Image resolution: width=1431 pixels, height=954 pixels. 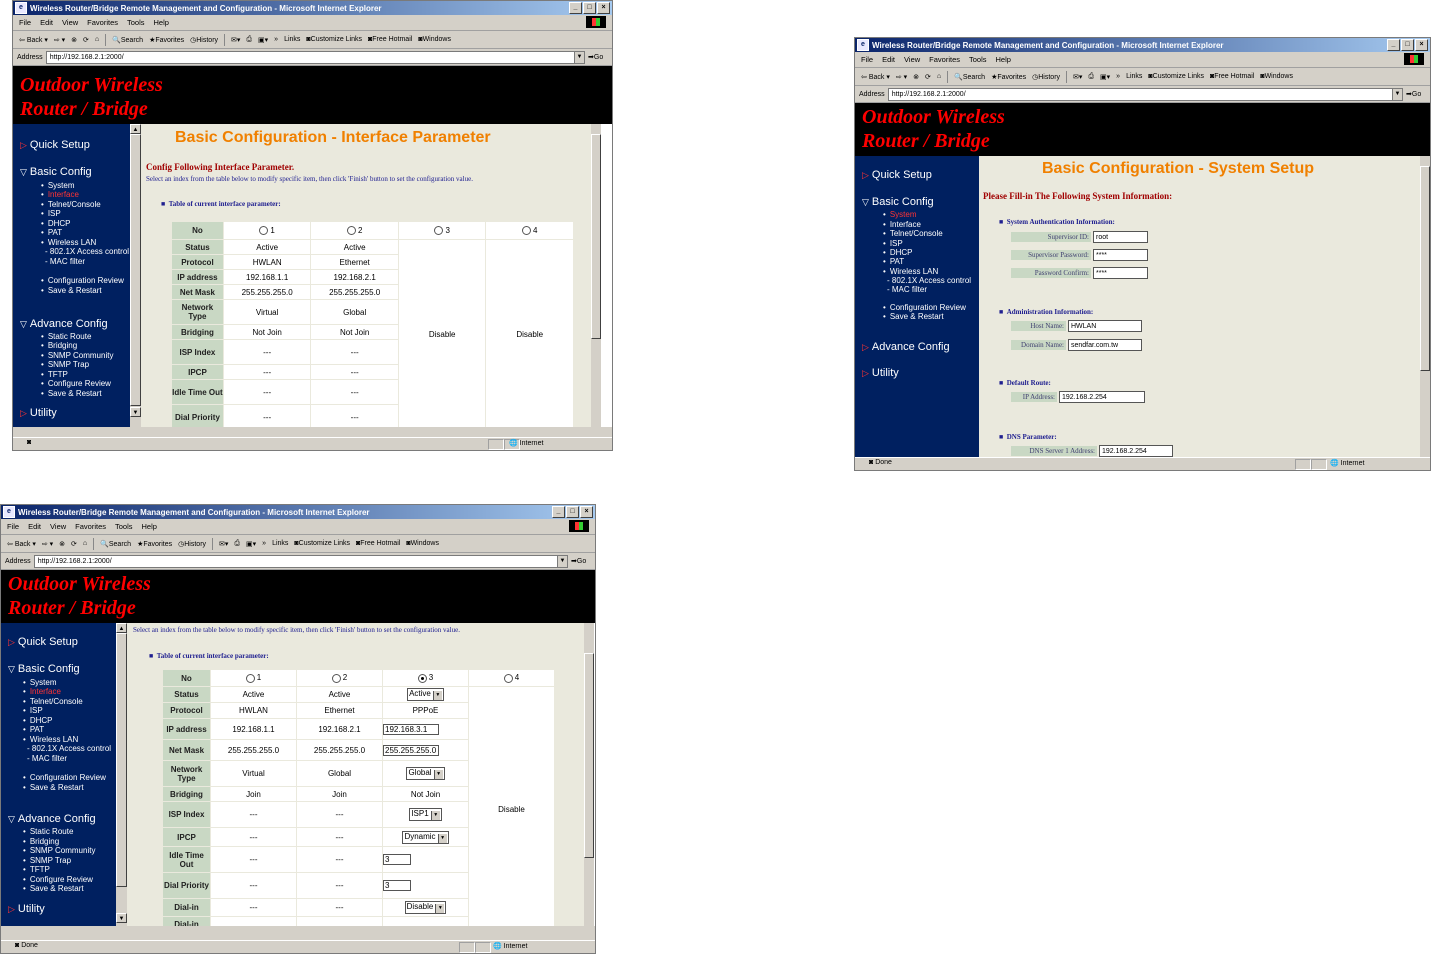 What do you see at coordinates (1102, 397) in the screenshot?
I see `ip-address-input: 192.168.2.254` at bounding box center [1102, 397].